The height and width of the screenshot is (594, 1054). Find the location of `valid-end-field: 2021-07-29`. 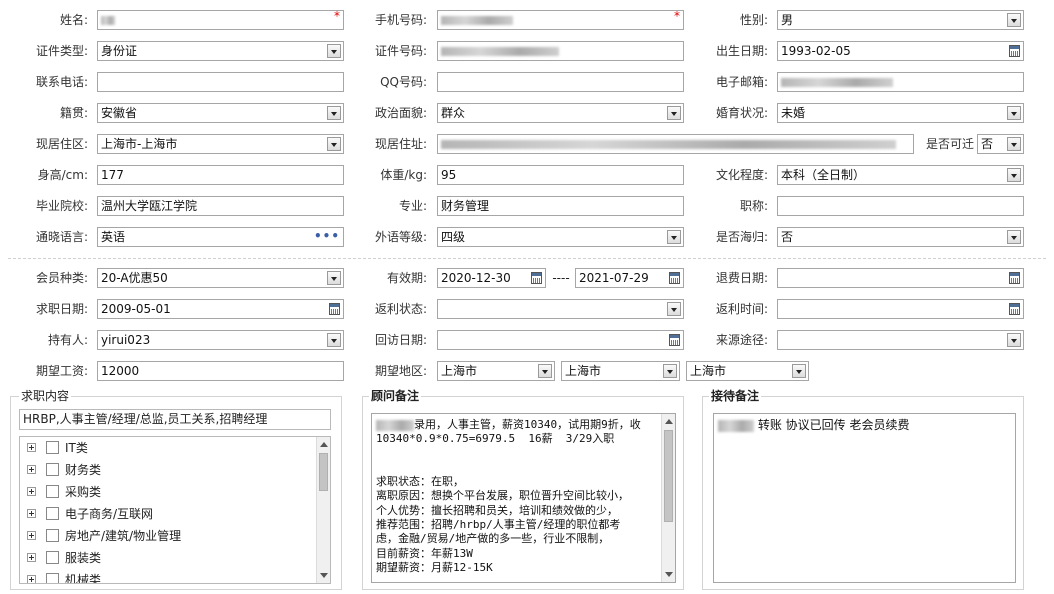

valid-end-field: 2021-07-29 is located at coordinates (629, 278).